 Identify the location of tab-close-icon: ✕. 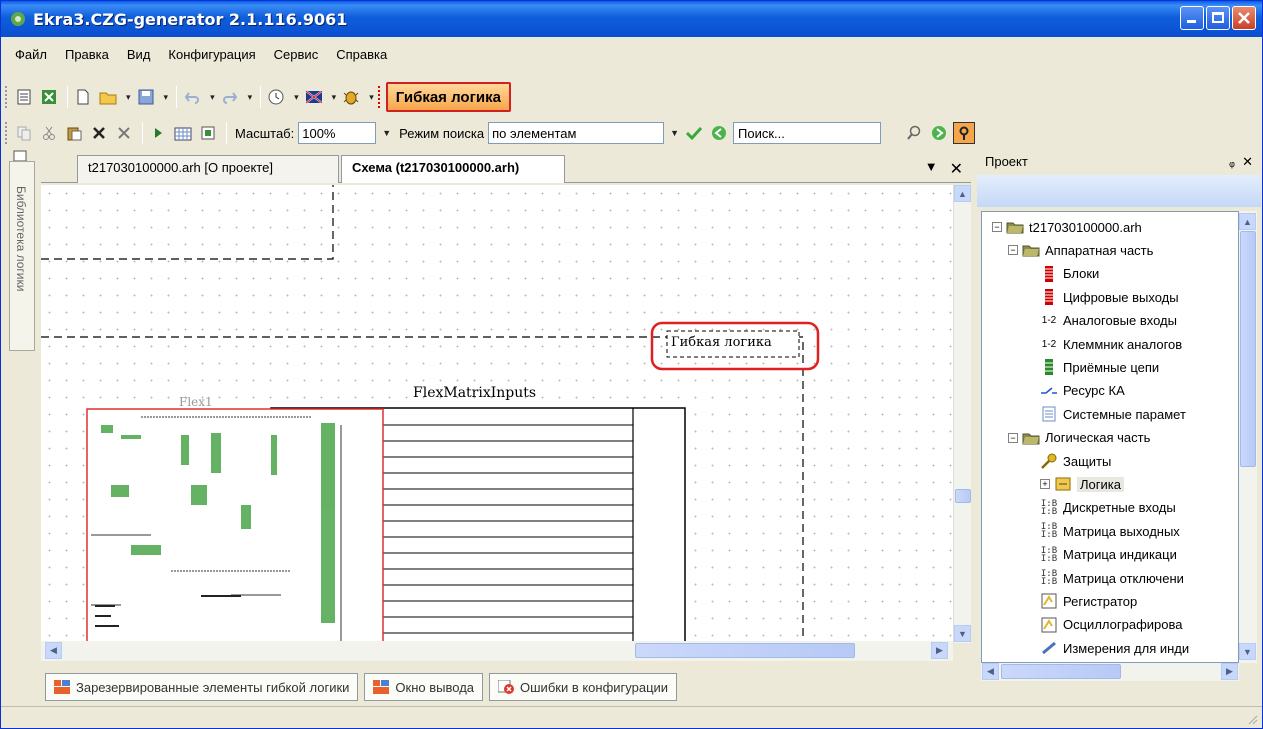
(956, 169).